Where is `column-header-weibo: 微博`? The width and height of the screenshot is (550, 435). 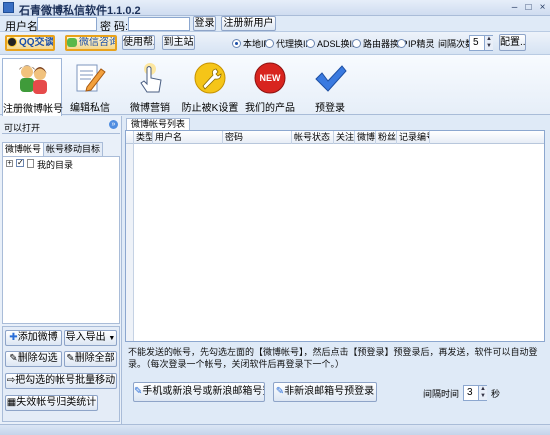 column-header-weibo: 微博 is located at coordinates (365, 137).